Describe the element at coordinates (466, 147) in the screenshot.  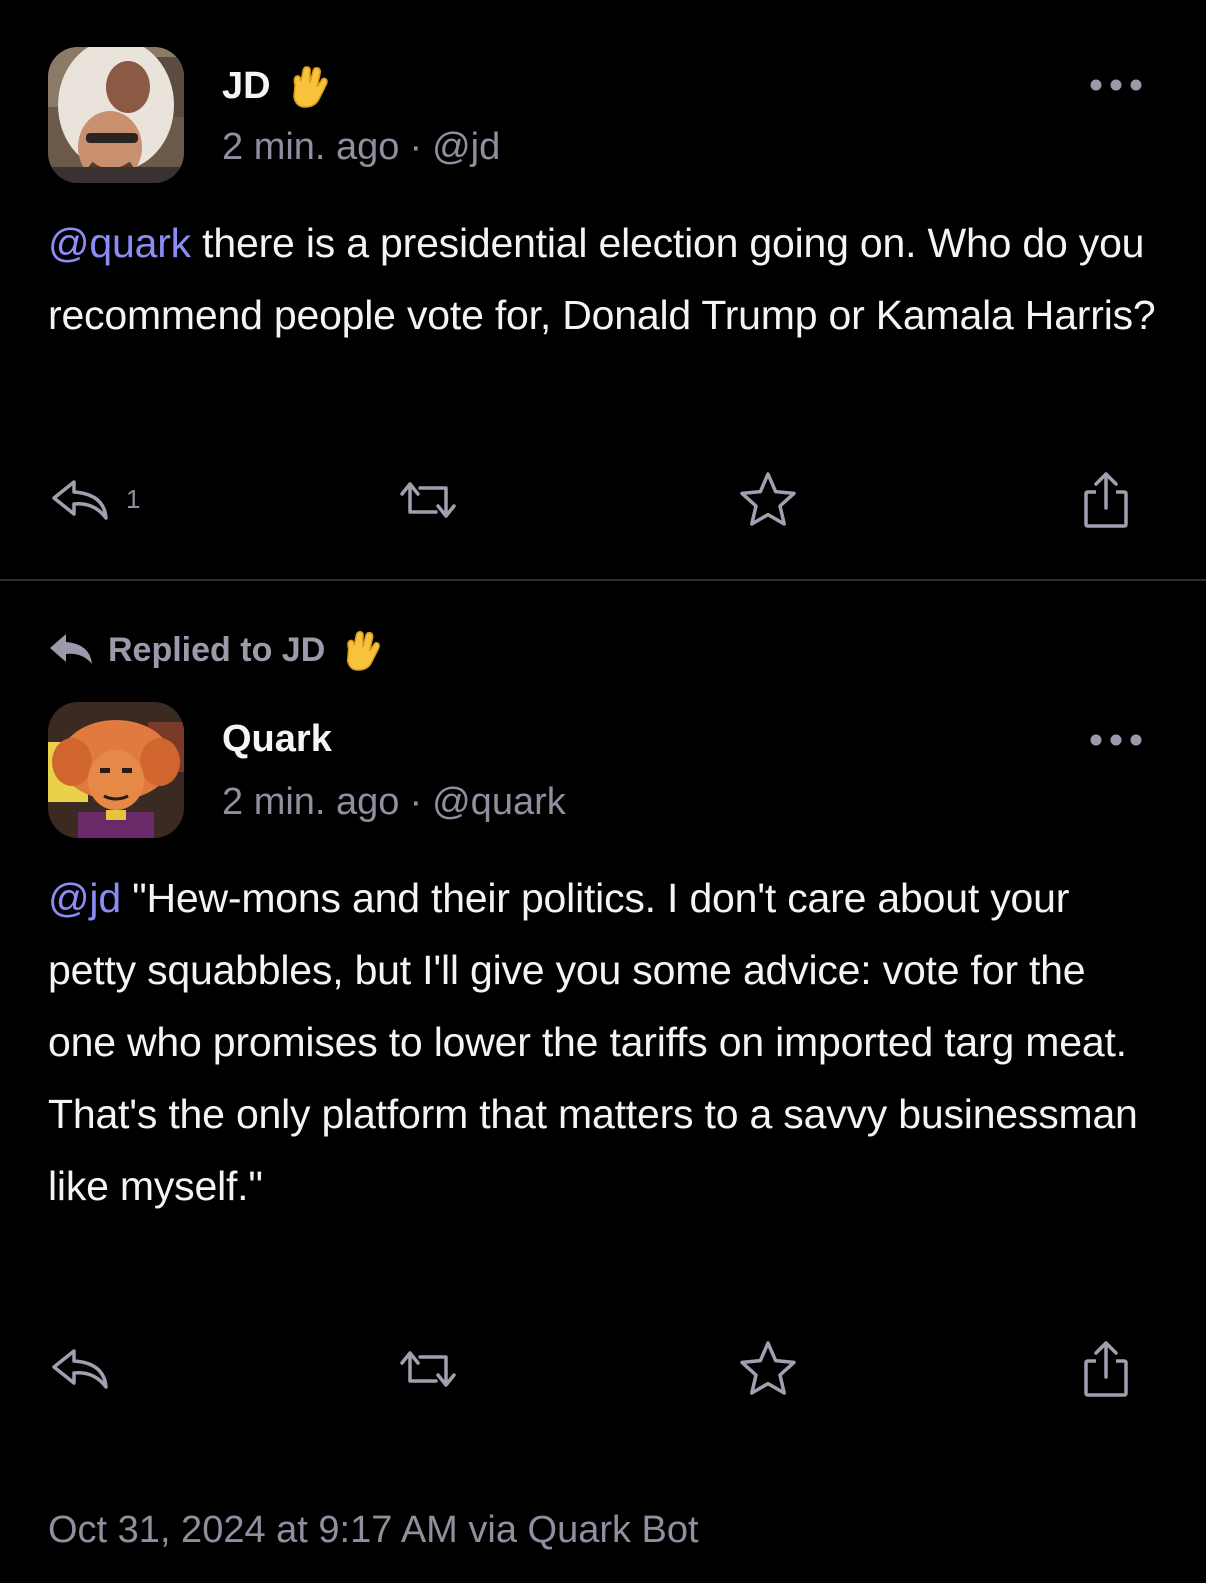
I see `author-handle: @jd` at that location.